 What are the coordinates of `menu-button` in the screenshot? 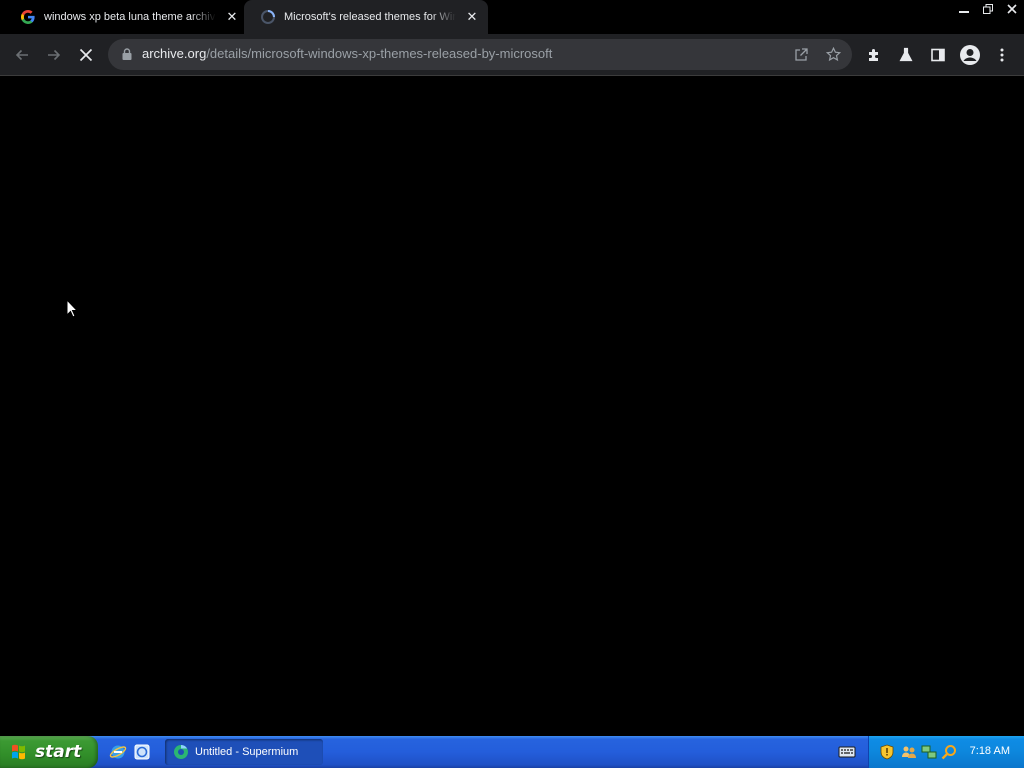 It's located at (1002, 55).